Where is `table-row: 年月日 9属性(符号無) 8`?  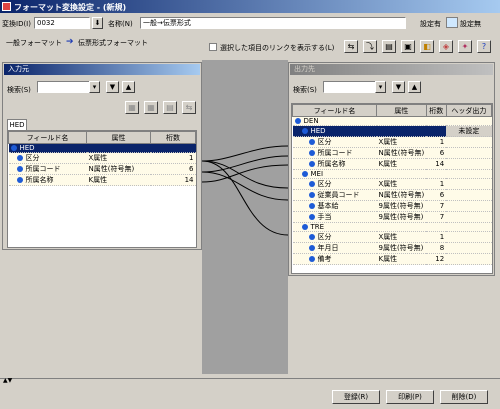 table-row: 年月日 9属性(符号無) 8 is located at coordinates (392, 248).